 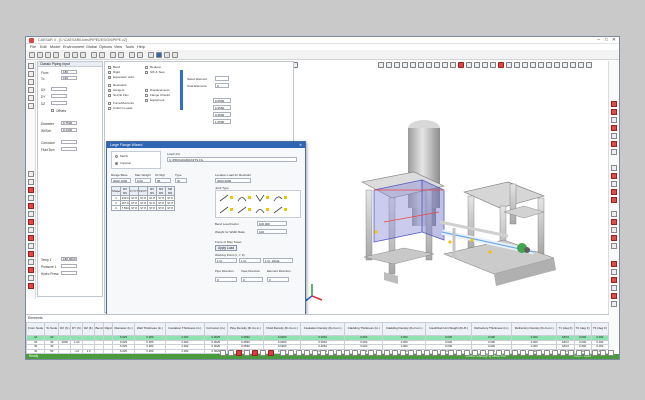 I want to click on grid-header-cell: Refractory Density (lb./cu.in.), so click(x=534, y=329).